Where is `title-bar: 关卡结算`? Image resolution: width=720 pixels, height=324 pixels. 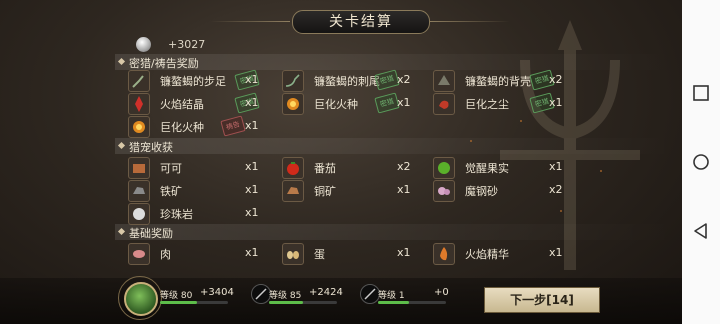
title-bar: 关卡结算 is located at coordinates (341, 22).